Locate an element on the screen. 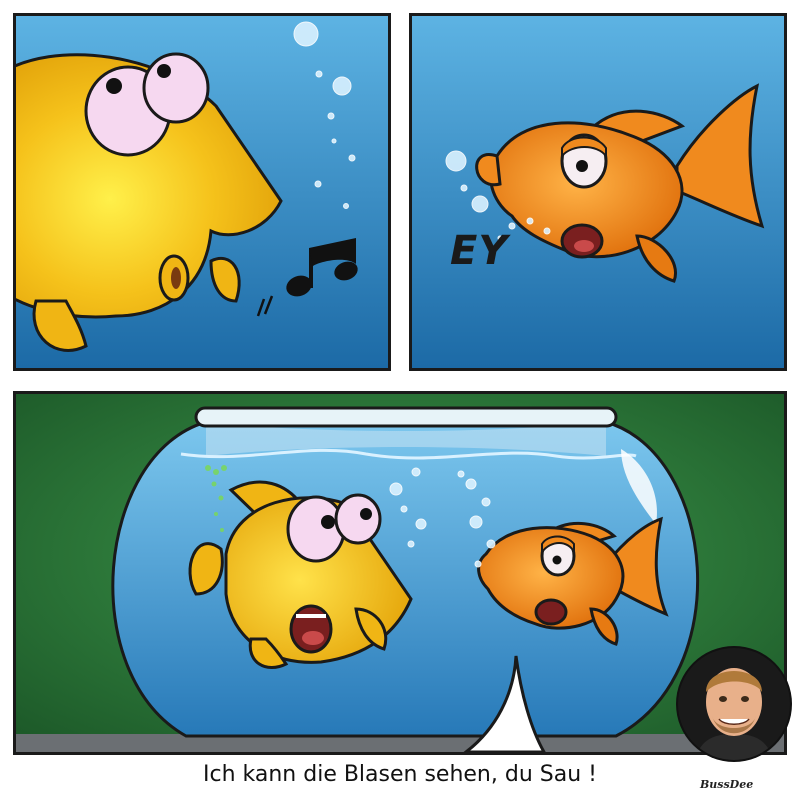 The width and height of the screenshot is (800, 800). sound-effect-text: EY is located at coordinates (479, 251).